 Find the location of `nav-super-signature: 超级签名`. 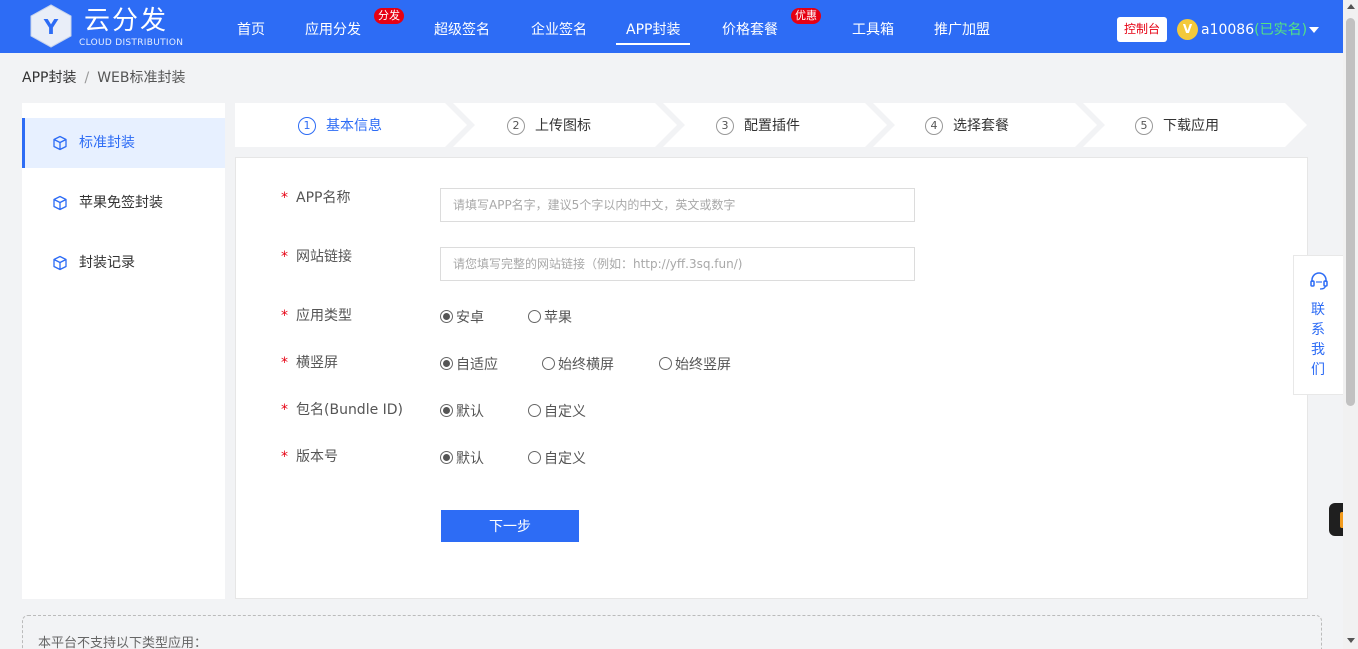

nav-super-signature: 超级签名 is located at coordinates (462, 26).